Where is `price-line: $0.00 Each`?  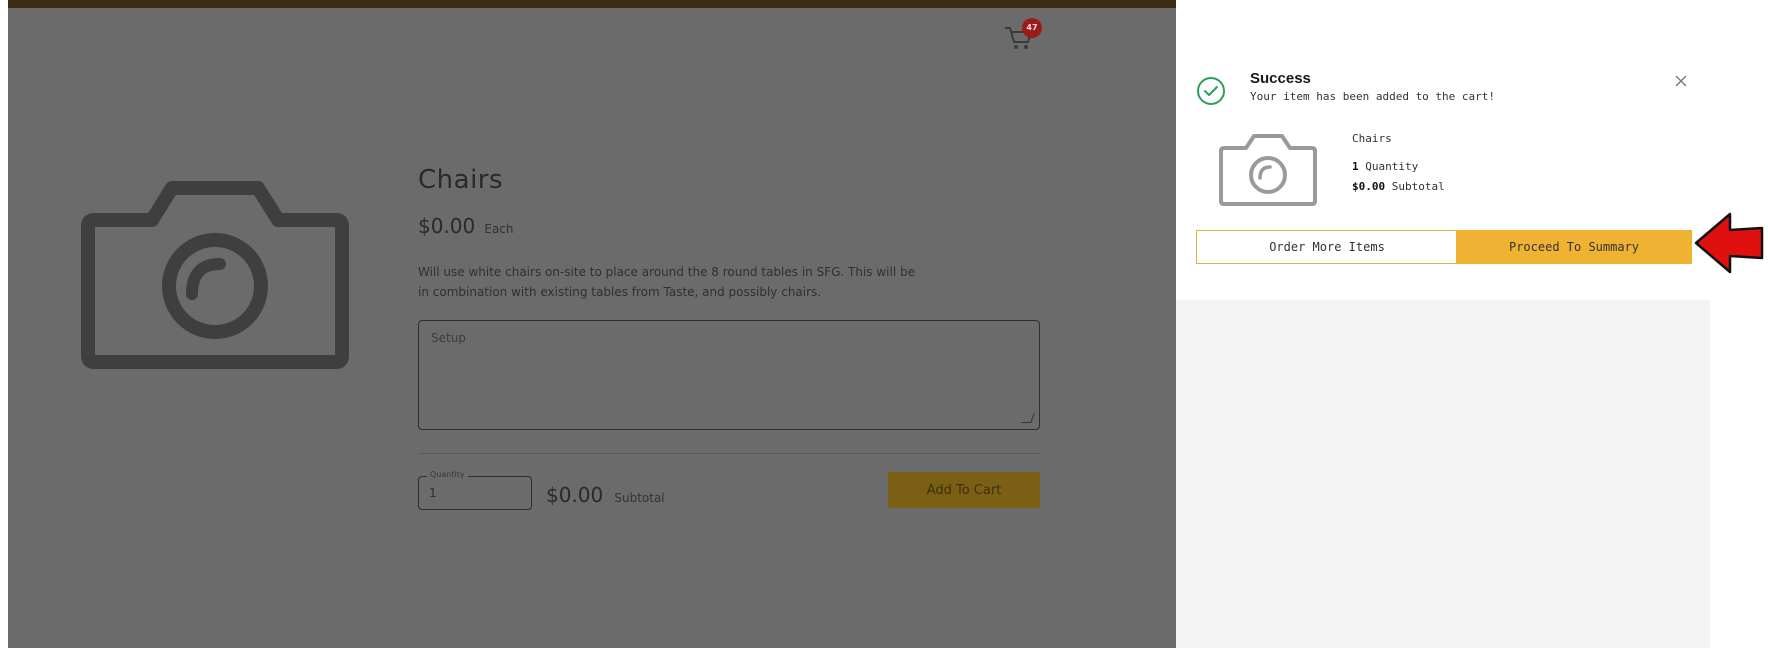 price-line: $0.00 Each is located at coordinates (466, 226).